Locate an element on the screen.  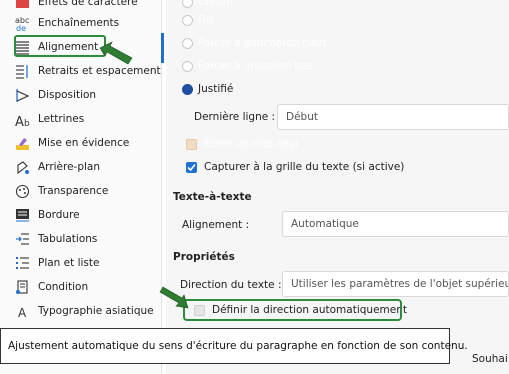
drop-caps-icon: Ab is located at coordinates (22, 119).